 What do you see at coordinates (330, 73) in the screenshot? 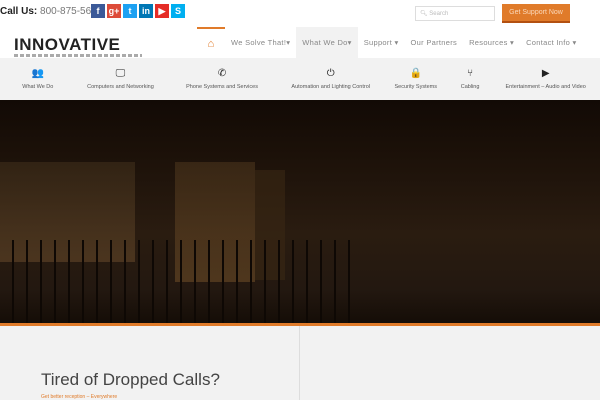
I see `service-icon: ⏻` at bounding box center [330, 73].